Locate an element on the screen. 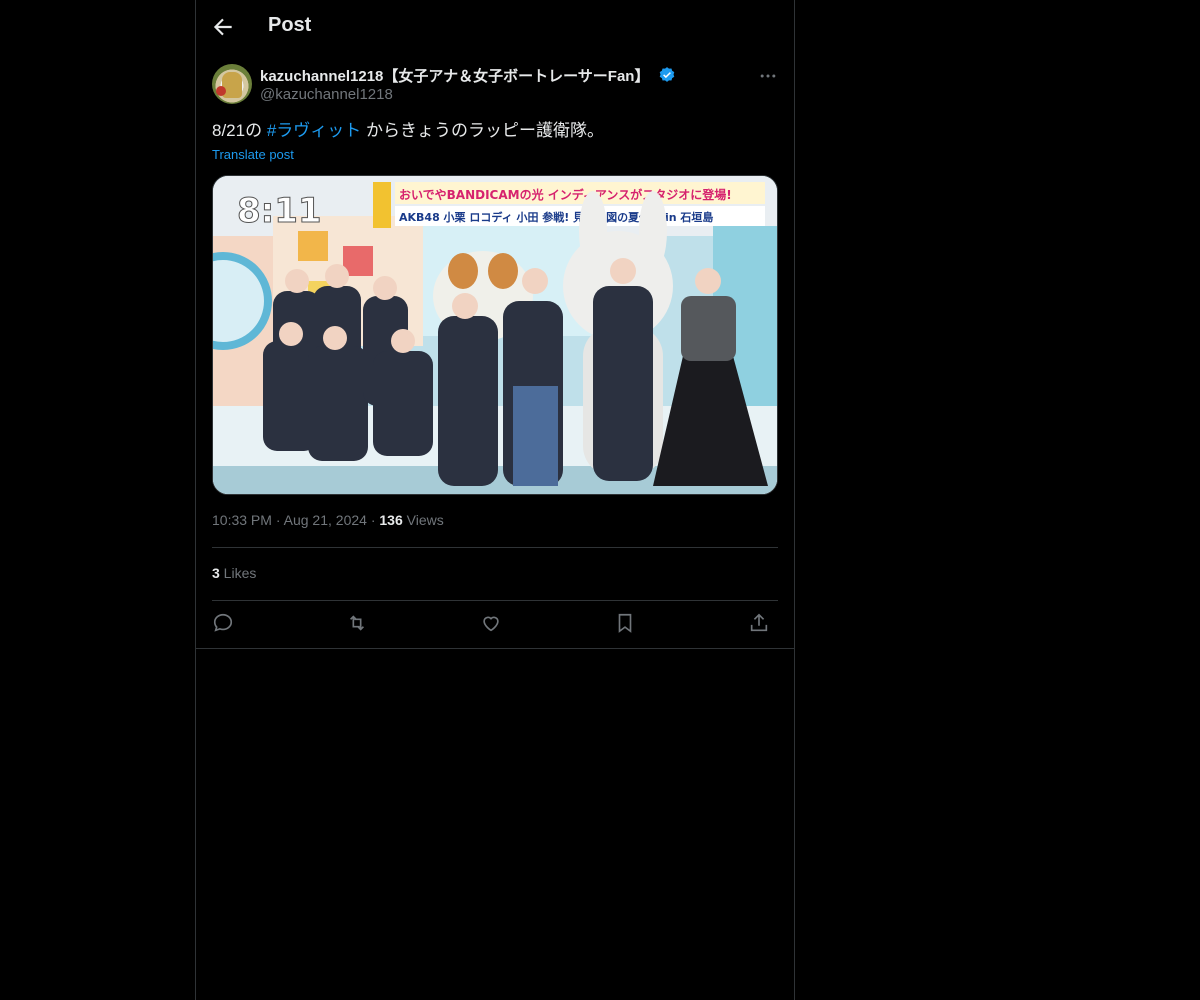 This screenshot has width=1200, height=1000. header: Post is located at coordinates (495, 26).